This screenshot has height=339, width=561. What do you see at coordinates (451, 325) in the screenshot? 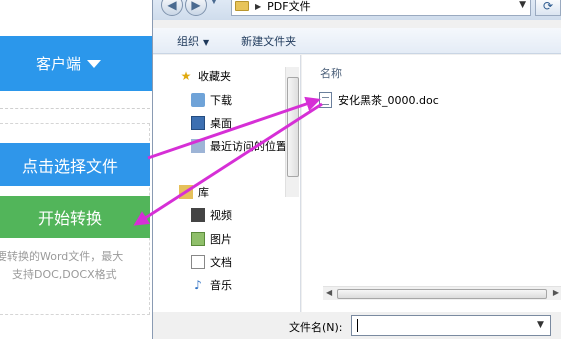
I see `filename-input` at bounding box center [451, 325].